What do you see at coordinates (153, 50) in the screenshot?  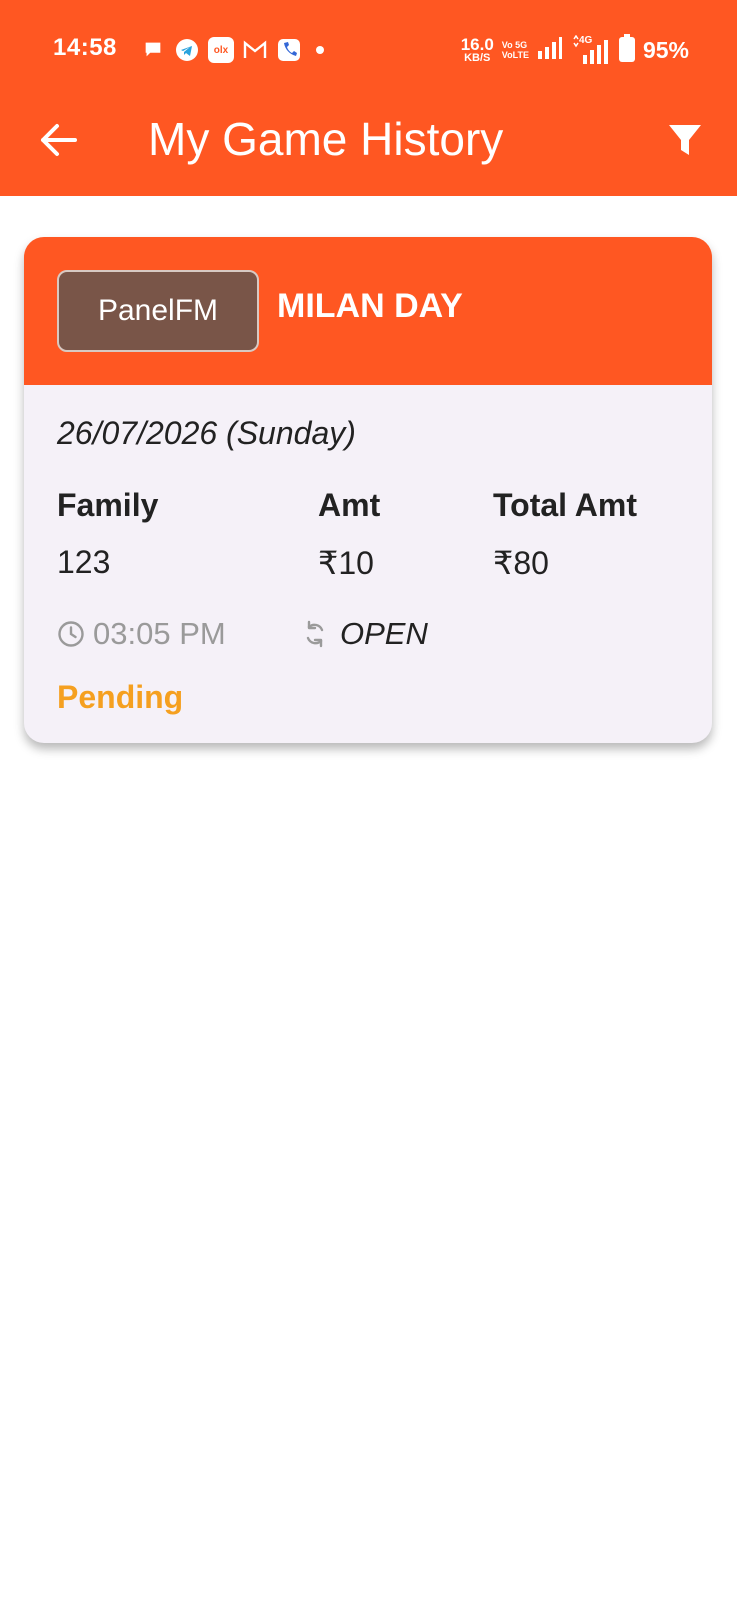 I see `chat-bubble-icon` at bounding box center [153, 50].